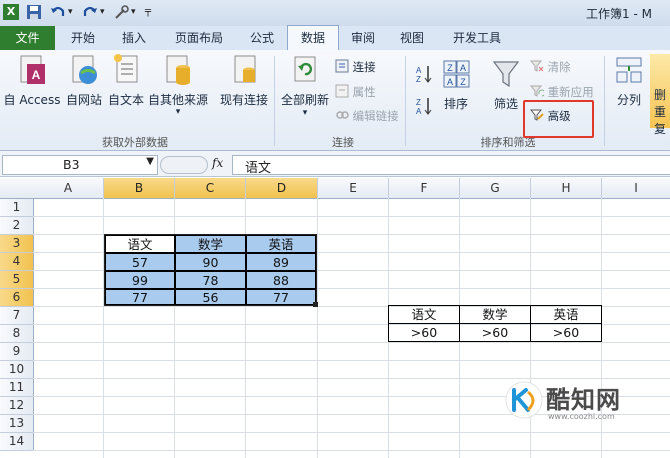  I want to click on row-header-2: 2, so click(17, 226).